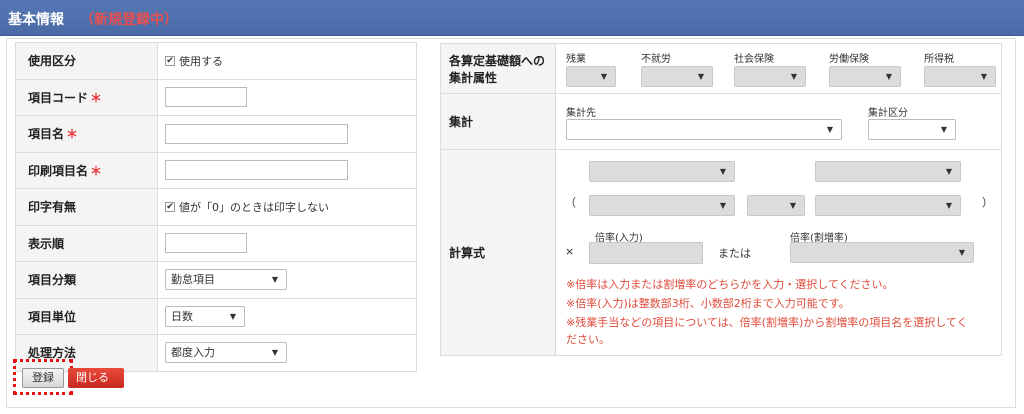  What do you see at coordinates (201, 61) in the screenshot?
I see `usage-check-label: 使用する` at bounding box center [201, 61].